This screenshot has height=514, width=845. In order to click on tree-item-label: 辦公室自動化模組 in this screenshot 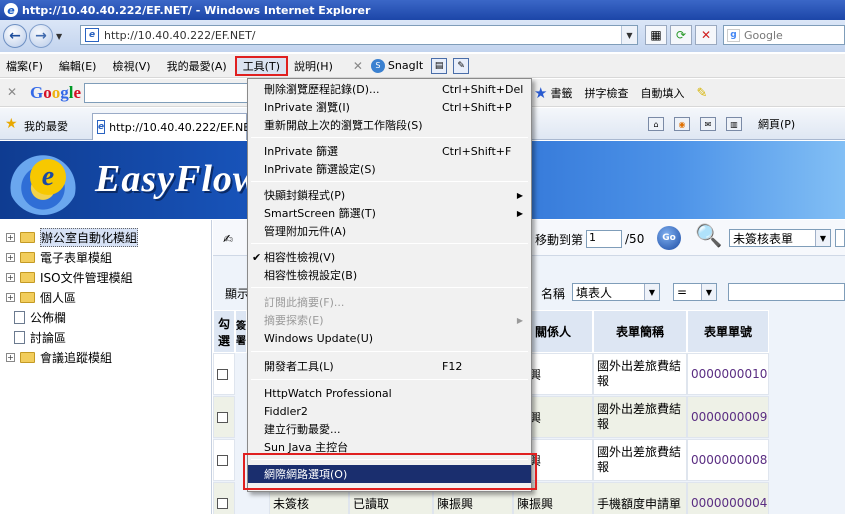, I will do `click(89, 237)`.